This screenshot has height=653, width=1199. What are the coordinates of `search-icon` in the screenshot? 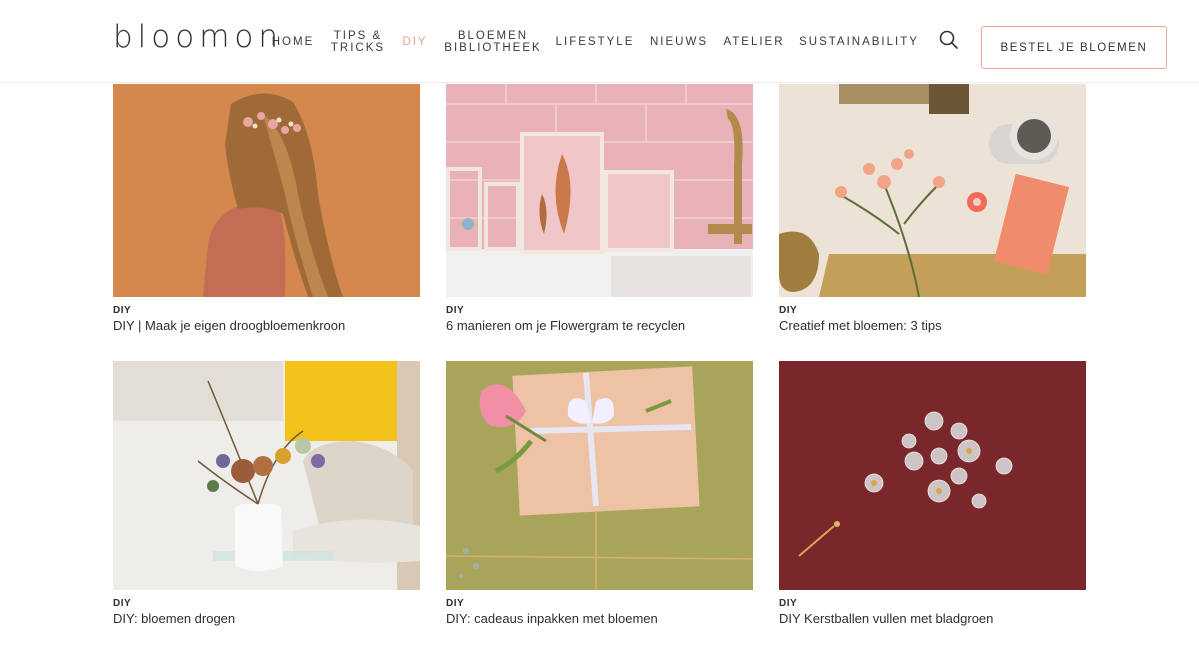 It's located at (949, 40).